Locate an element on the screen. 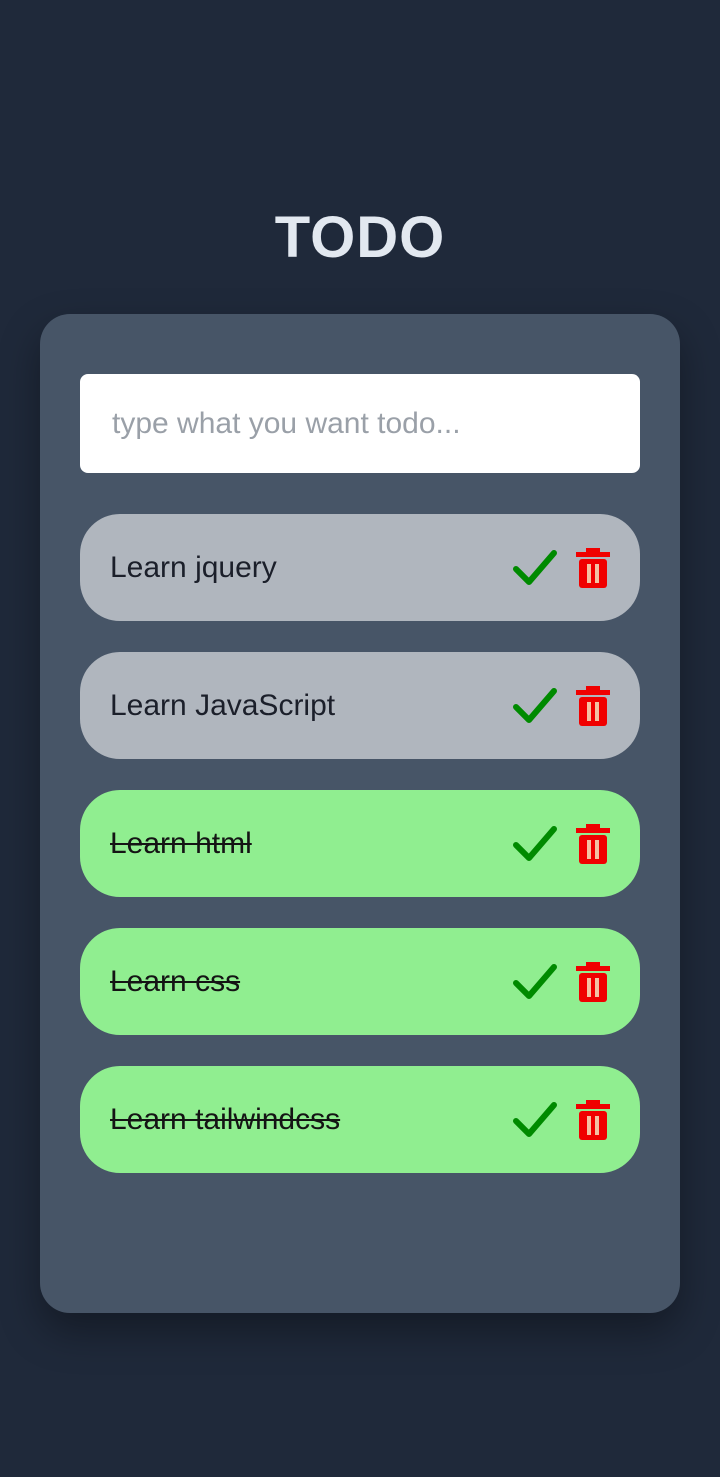 Image resolution: width=720 pixels, height=1477 pixels. page-title: TODO is located at coordinates (360, 237).